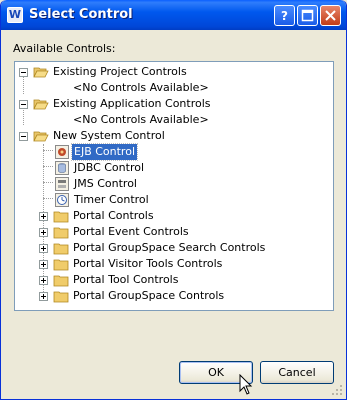 This screenshot has width=347, height=400. Describe the element at coordinates (109, 167) in the screenshot. I see `tree-node-label: JDBC Control` at that location.